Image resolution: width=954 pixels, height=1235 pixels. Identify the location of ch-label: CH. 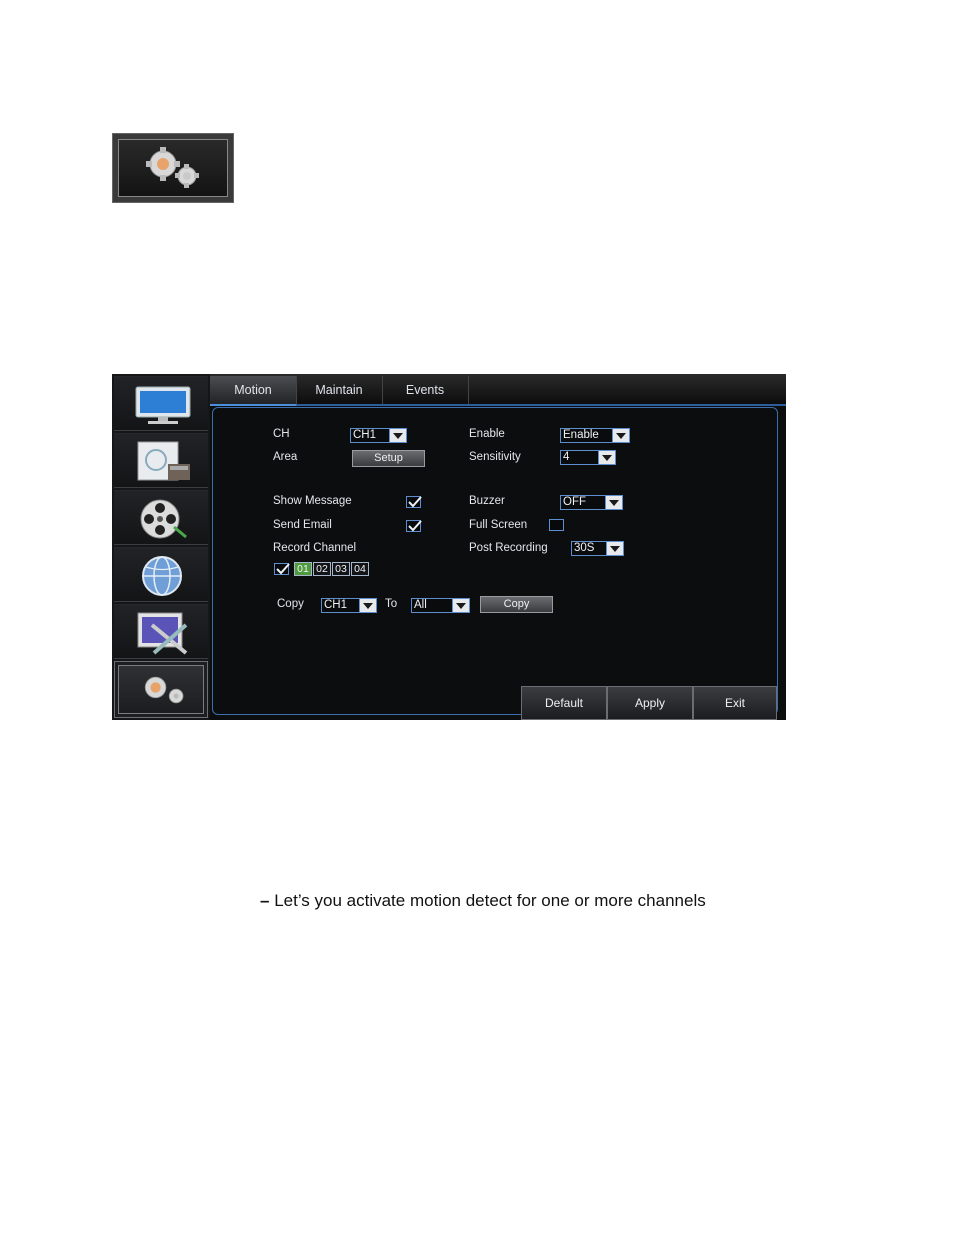
(281, 434).